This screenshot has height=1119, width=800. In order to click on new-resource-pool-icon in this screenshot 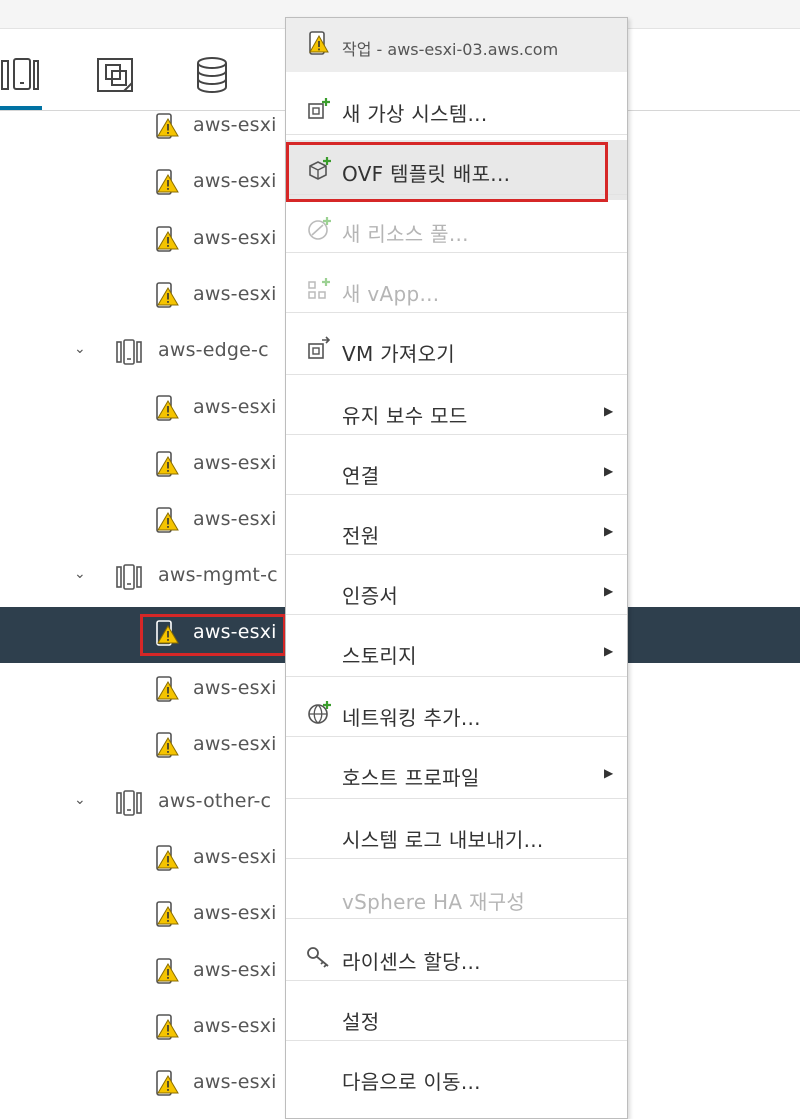, I will do `click(319, 228)`.